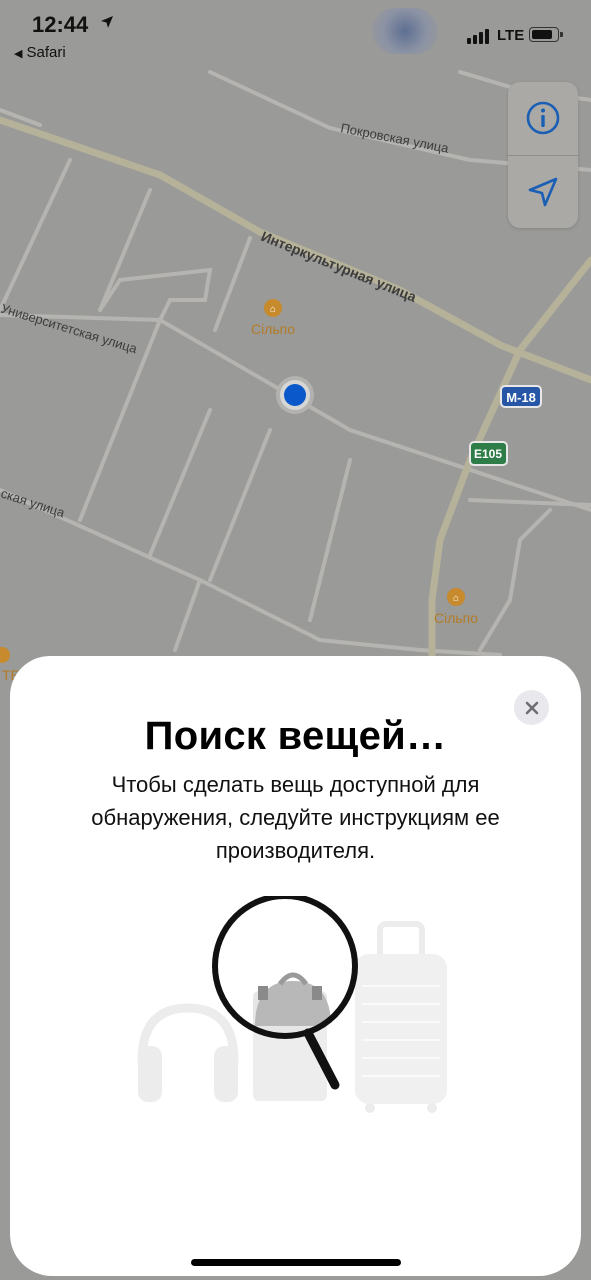 This screenshot has height=1280, width=591. I want to click on network-type: LTE, so click(511, 35).